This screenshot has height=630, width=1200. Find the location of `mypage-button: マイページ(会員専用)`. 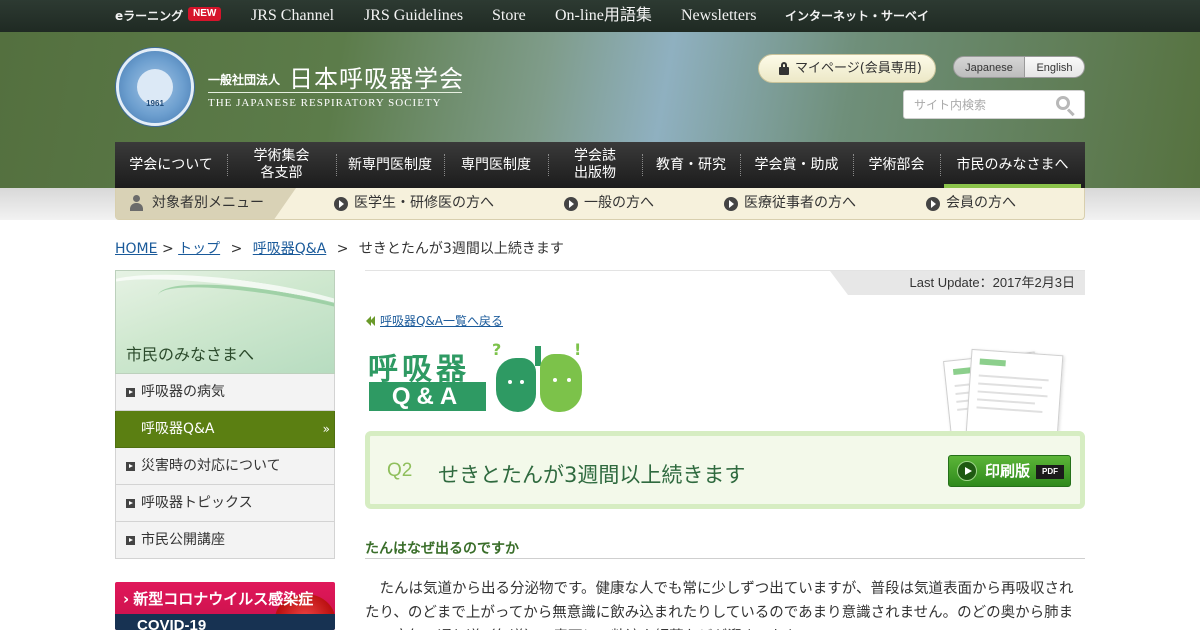

mypage-button: マイページ(会員専用) is located at coordinates (847, 68).